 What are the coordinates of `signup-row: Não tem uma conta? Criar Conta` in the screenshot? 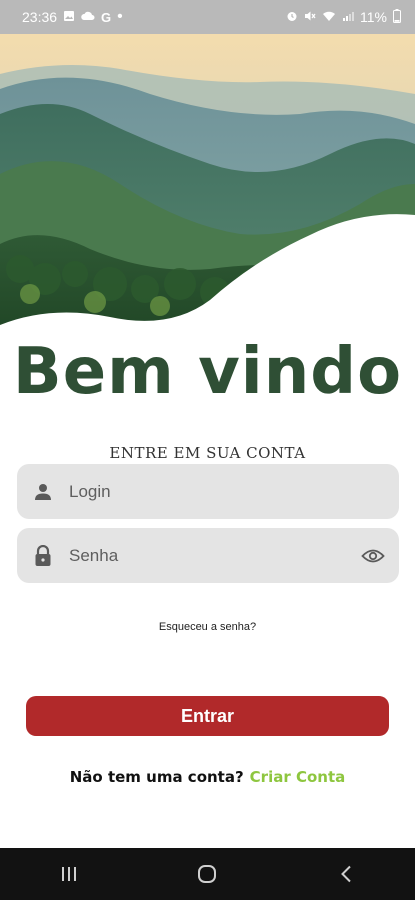 It's located at (207, 777).